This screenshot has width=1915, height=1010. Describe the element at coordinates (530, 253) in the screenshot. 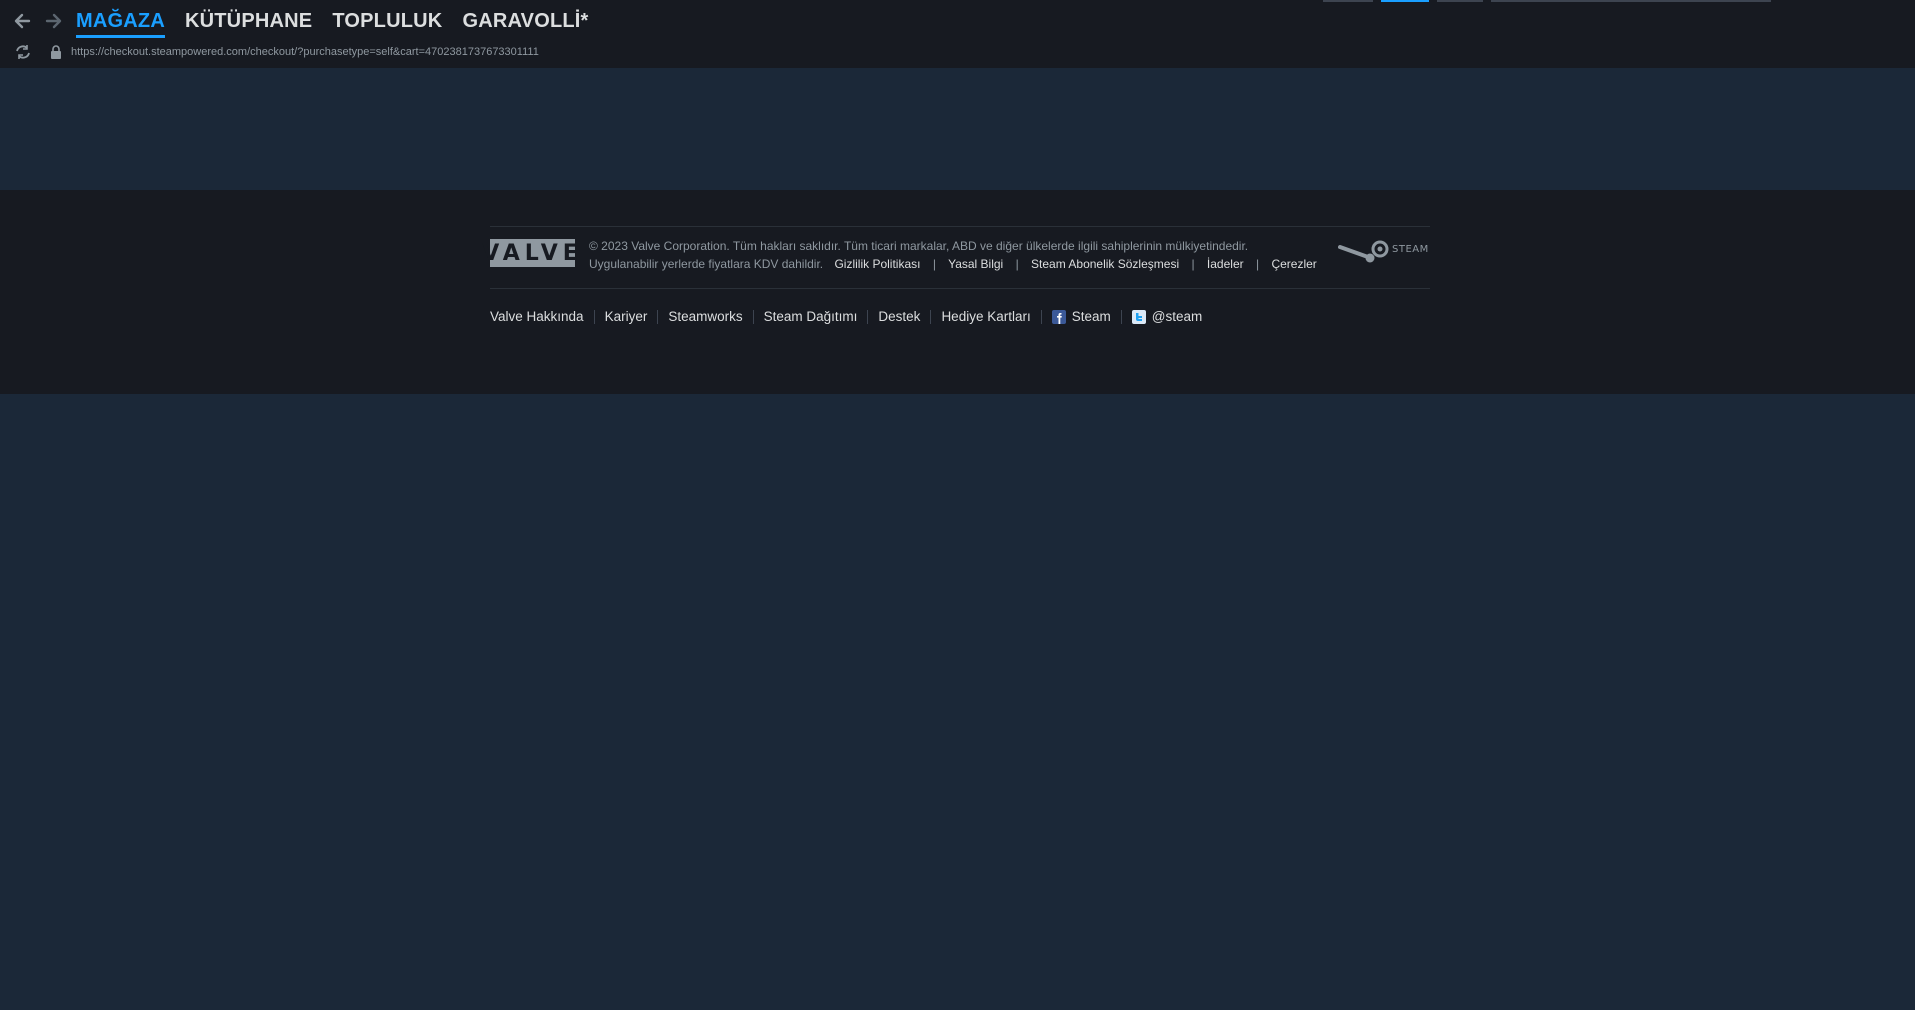

I see `valve-logo: VALVE` at that location.